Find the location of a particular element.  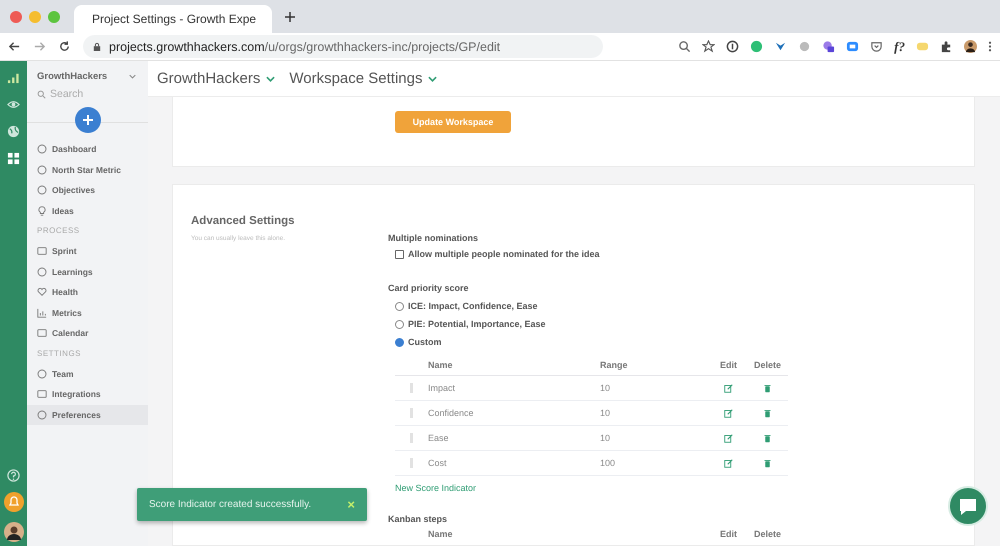

field-label: Multiple nominations is located at coordinates (433, 238).